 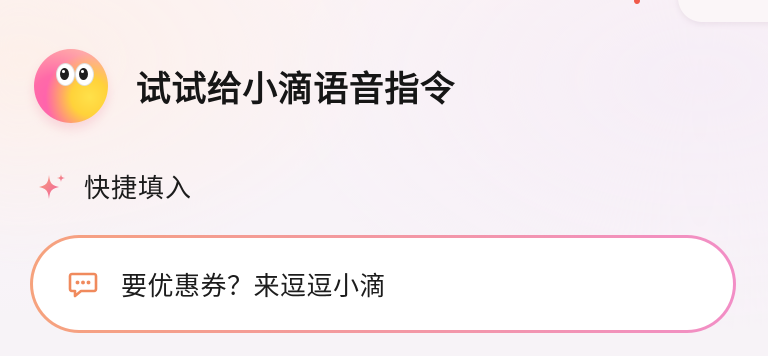 I want to click on mascot-eye-left, so click(x=65, y=74).